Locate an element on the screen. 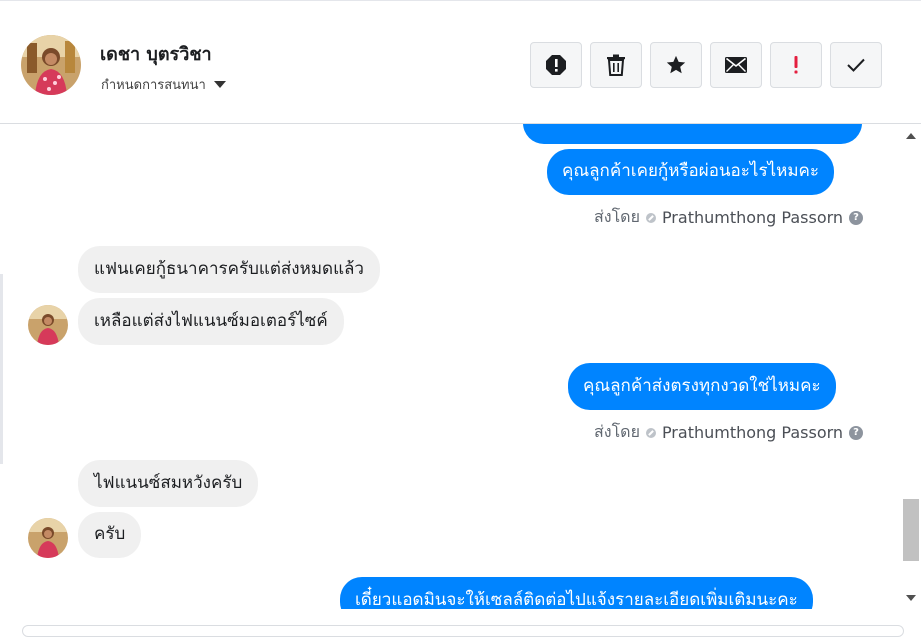 Image resolution: width=921 pixels, height=637 pixels. message-bubble-incoming: ครับ is located at coordinates (110, 535).